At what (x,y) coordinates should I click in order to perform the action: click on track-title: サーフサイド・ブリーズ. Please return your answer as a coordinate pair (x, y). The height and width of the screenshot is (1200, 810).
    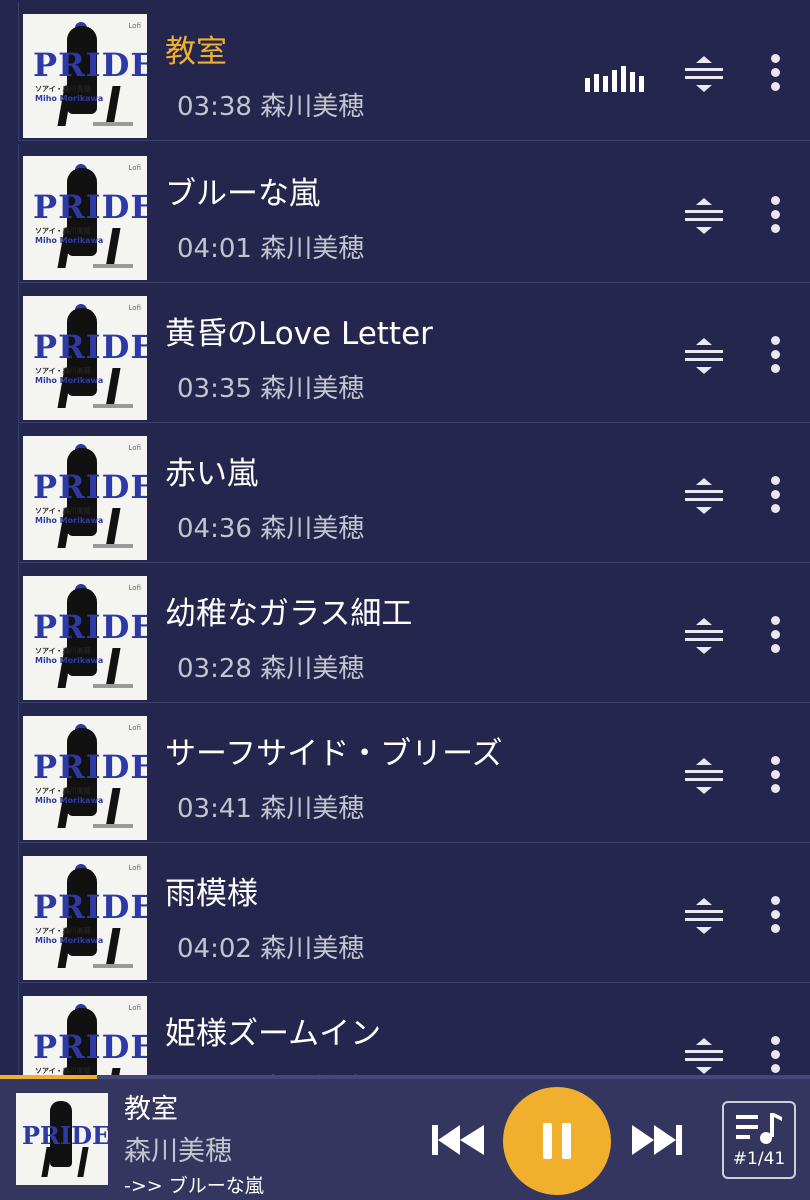
    Looking at the image, I should click on (334, 754).